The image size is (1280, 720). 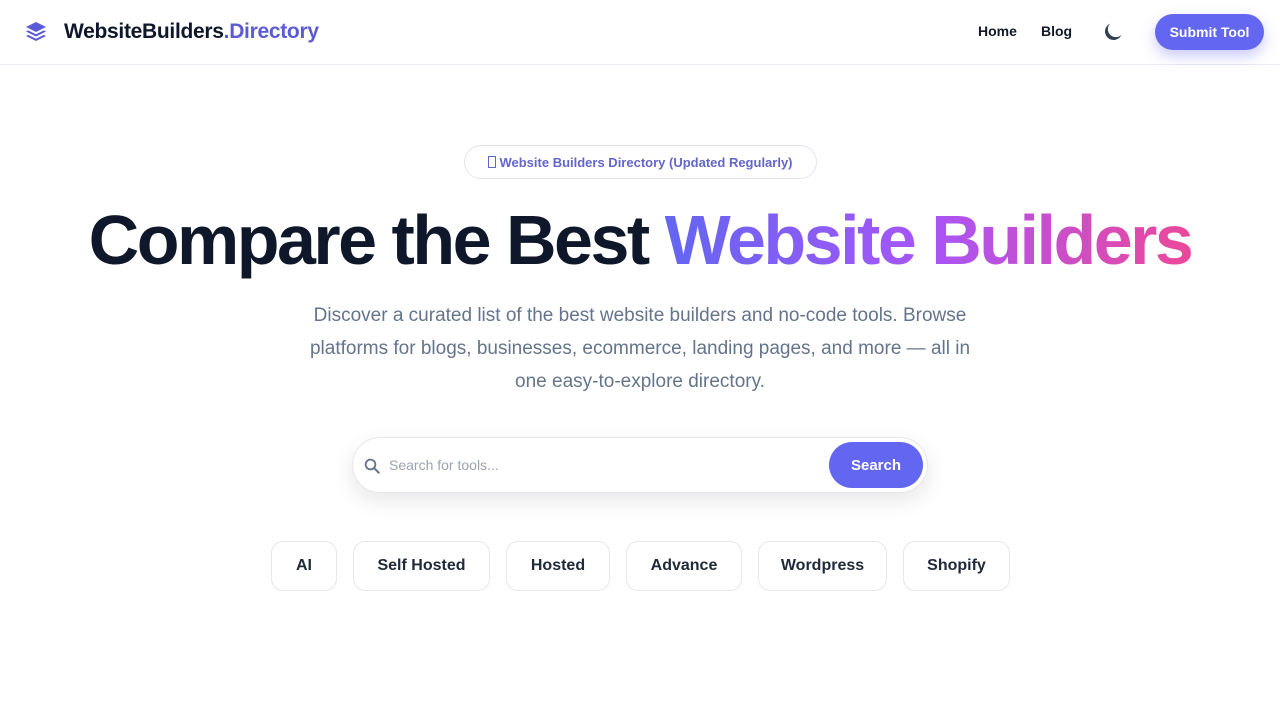 What do you see at coordinates (1056, 31) in the screenshot?
I see `nav-link-blog: Blog` at bounding box center [1056, 31].